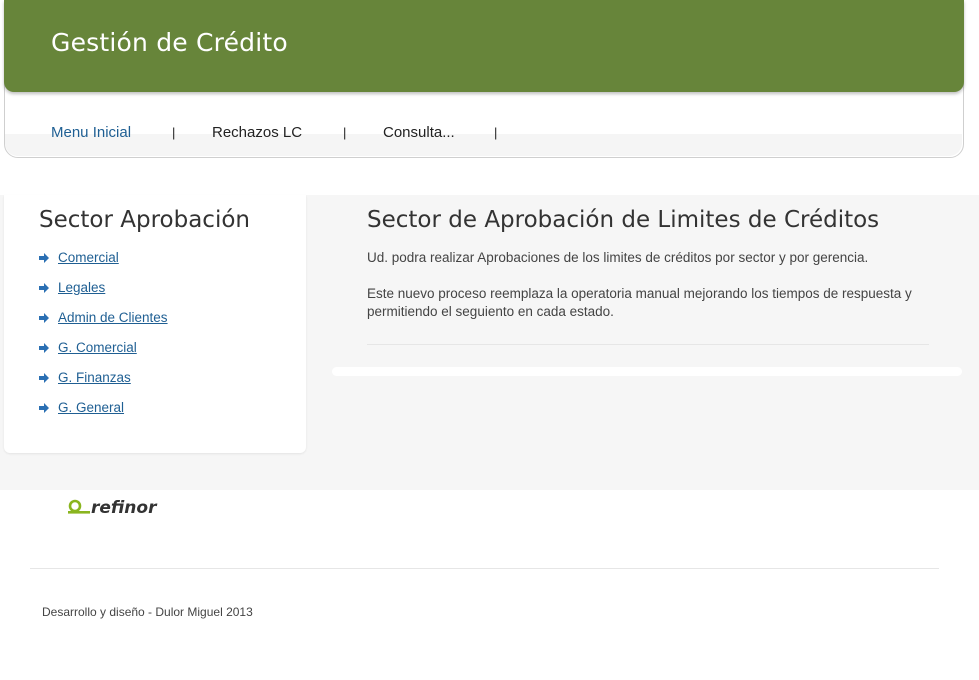  What do you see at coordinates (647, 371) in the screenshot?
I see `content-bar` at bounding box center [647, 371].